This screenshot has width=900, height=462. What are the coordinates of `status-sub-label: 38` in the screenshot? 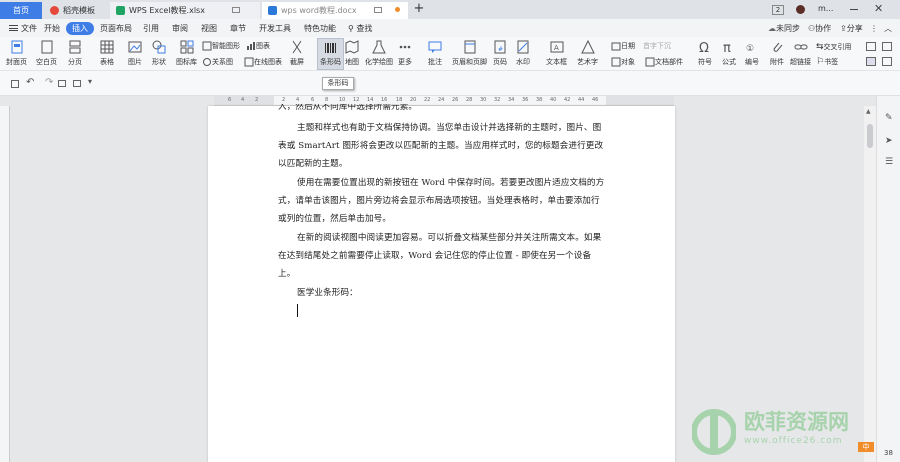 It's located at (888, 453).